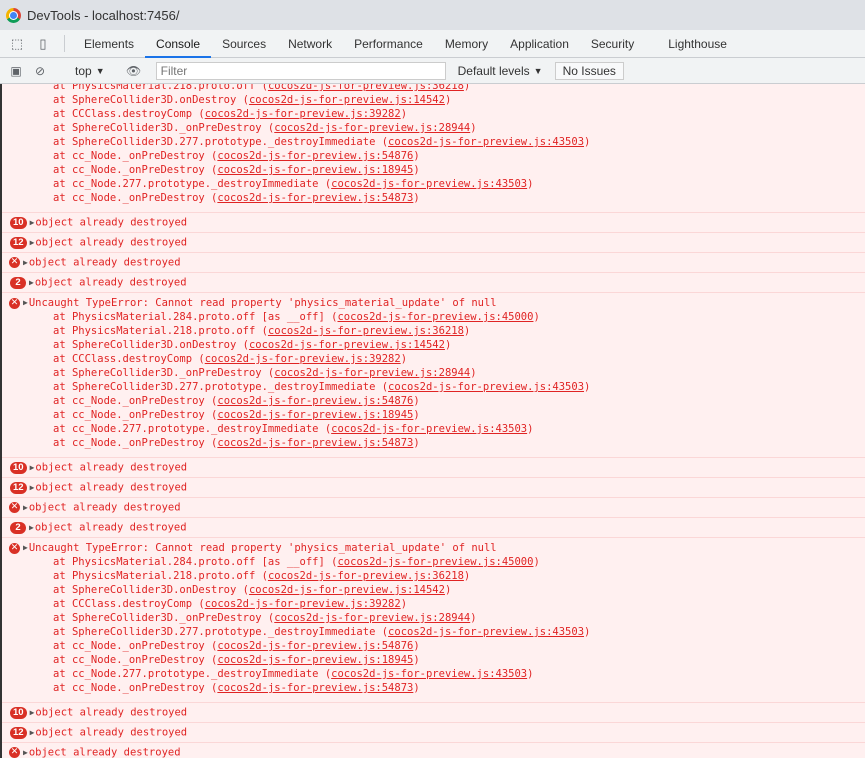 Image resolution: width=865 pixels, height=758 pixels. I want to click on stack-function: at SphereCollider3D.onDestroy (, so click(151, 590).